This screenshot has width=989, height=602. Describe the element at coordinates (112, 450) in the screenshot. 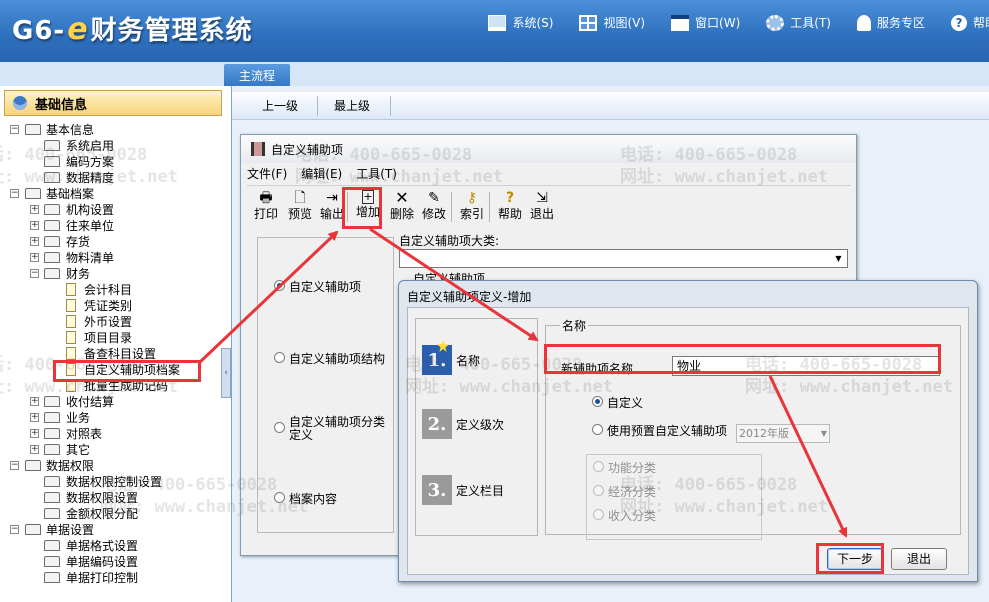

I see `tree-item: + 其它` at that location.